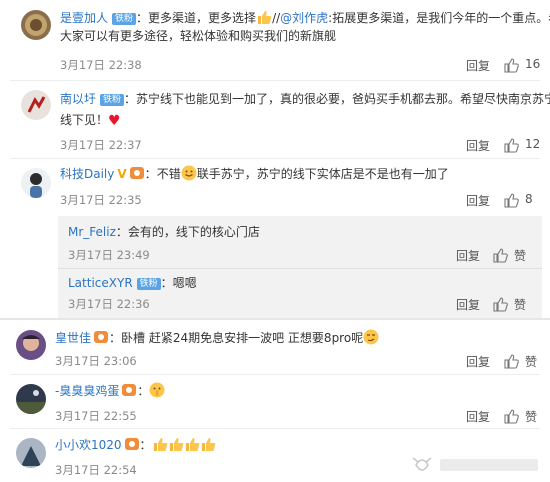 Image resolution: width=550 pixels, height=482 pixels. I want to click on verified-v-icon: V, so click(122, 174).